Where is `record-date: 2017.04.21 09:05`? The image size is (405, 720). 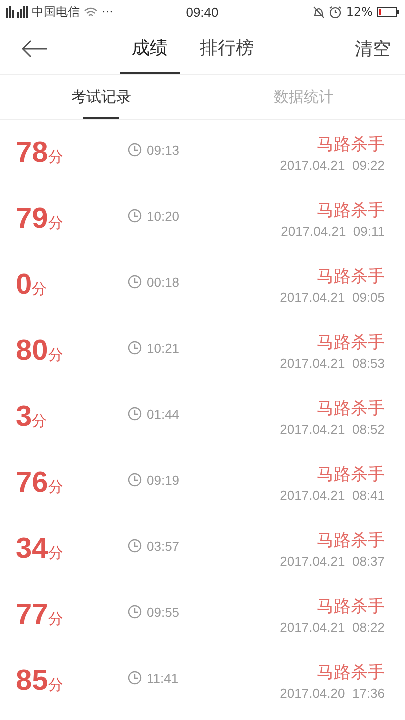 record-date: 2017.04.21 09:05 is located at coordinates (332, 297).